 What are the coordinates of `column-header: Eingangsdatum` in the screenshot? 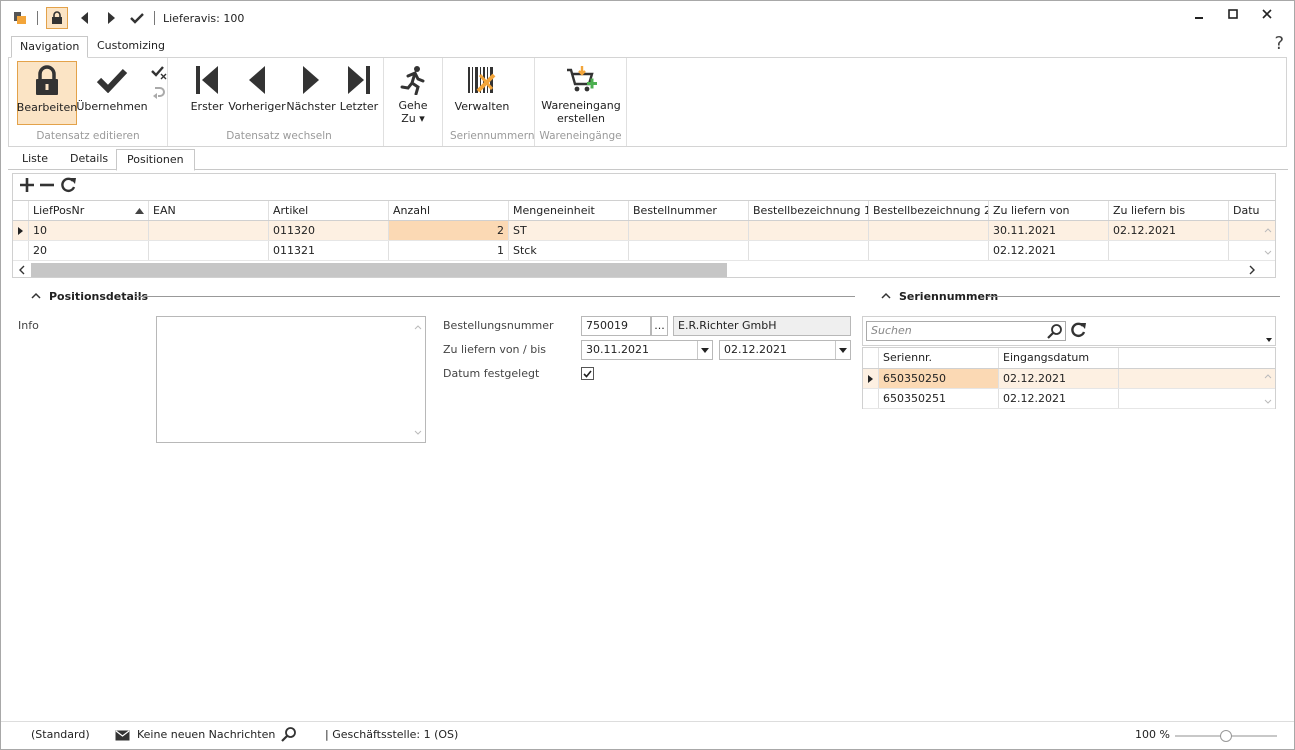 It's located at (1059, 358).